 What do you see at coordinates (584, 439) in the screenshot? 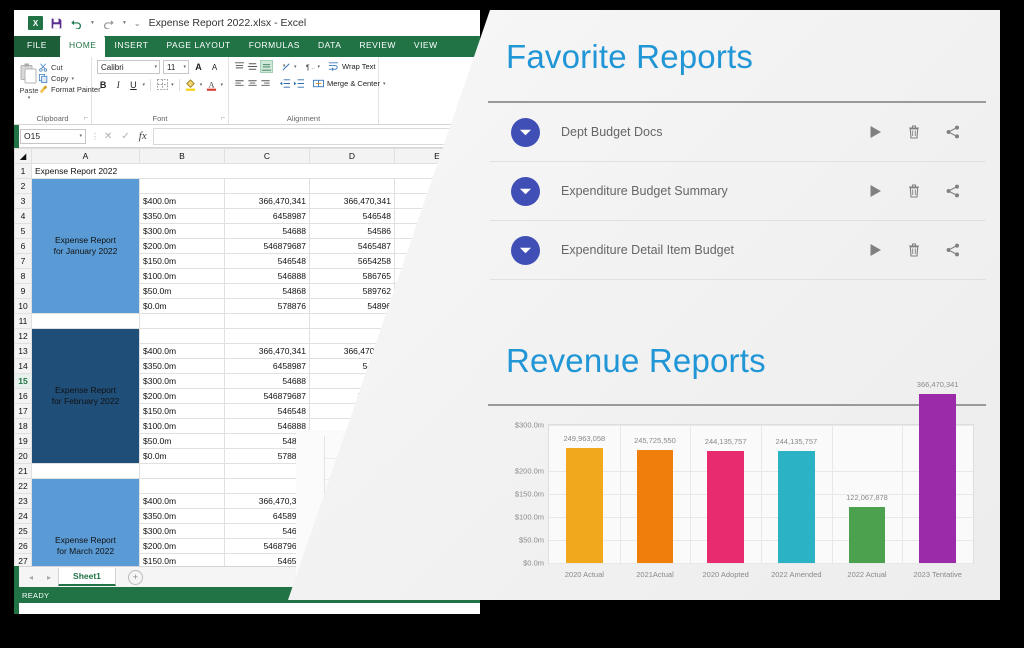
I see `bar-value-label: 249,963,058` at bounding box center [584, 439].